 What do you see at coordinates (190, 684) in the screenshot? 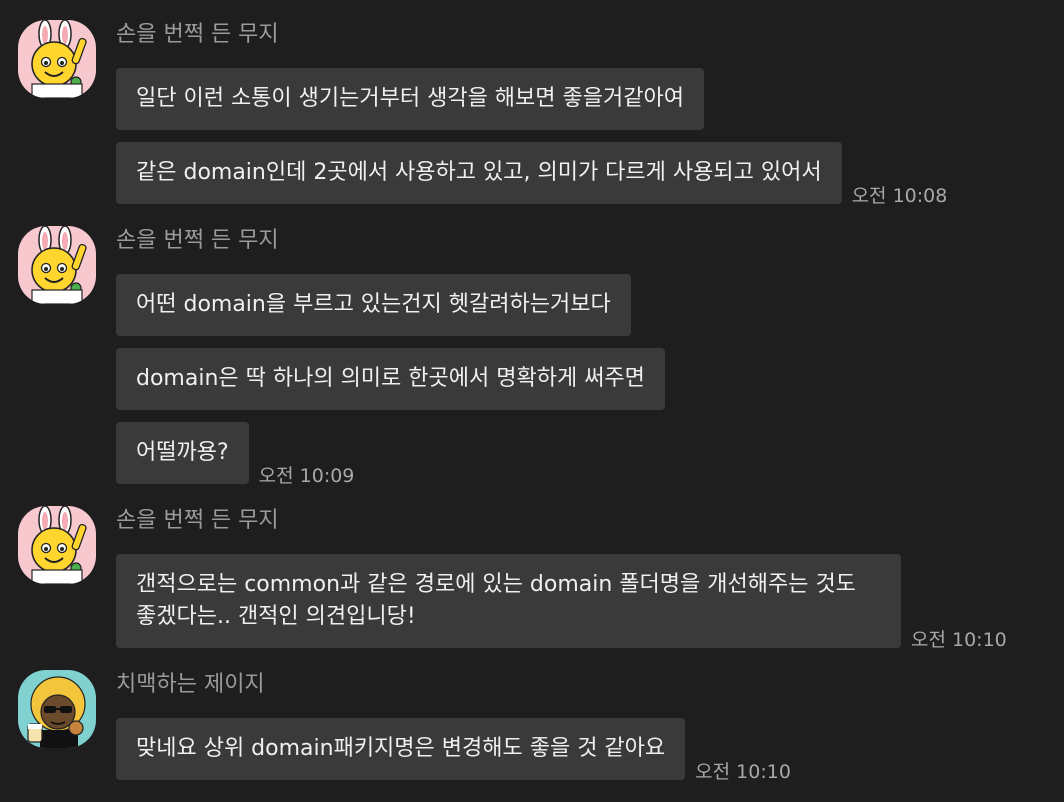
I see `sender-name: 치맥하는 제이지` at bounding box center [190, 684].